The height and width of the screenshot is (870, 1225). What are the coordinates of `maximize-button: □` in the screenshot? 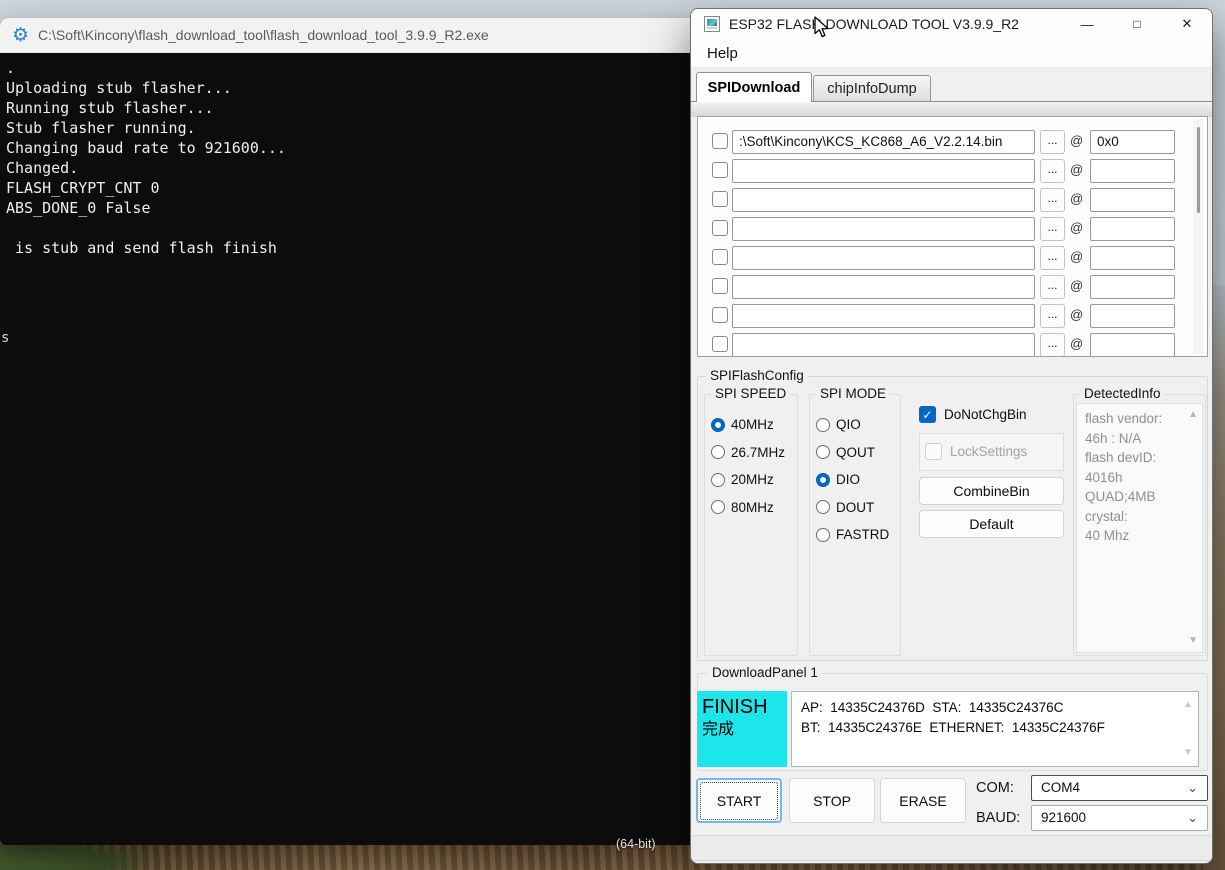 It's located at (1137, 24).